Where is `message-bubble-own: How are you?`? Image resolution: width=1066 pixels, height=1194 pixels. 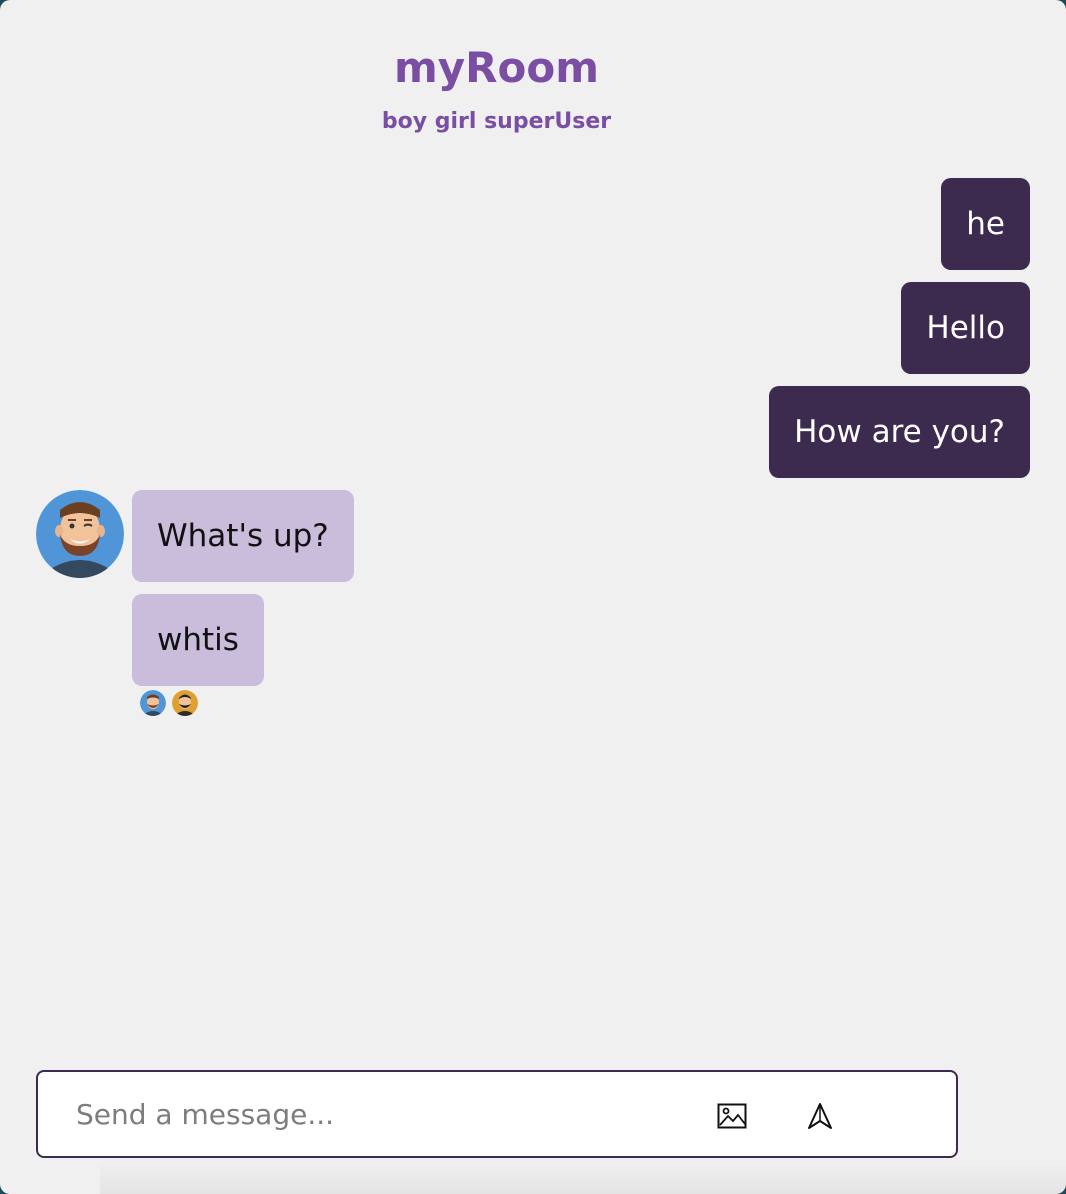 message-bubble-own: How are you? is located at coordinates (899, 432).